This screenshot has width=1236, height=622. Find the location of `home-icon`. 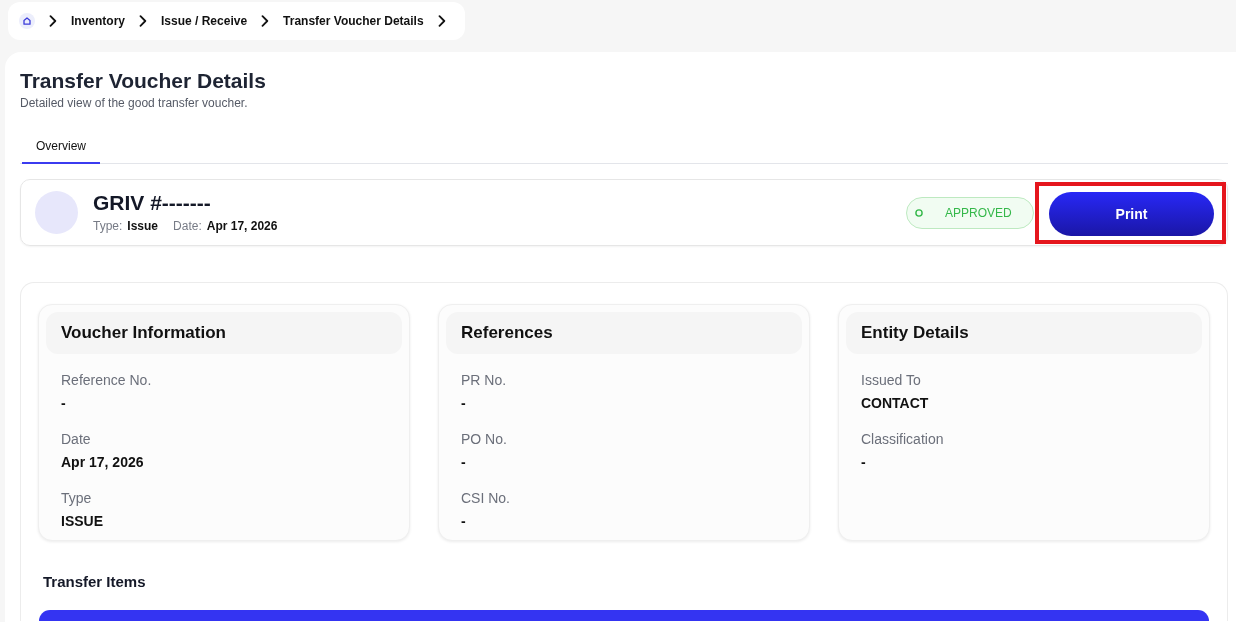

home-icon is located at coordinates (27, 21).